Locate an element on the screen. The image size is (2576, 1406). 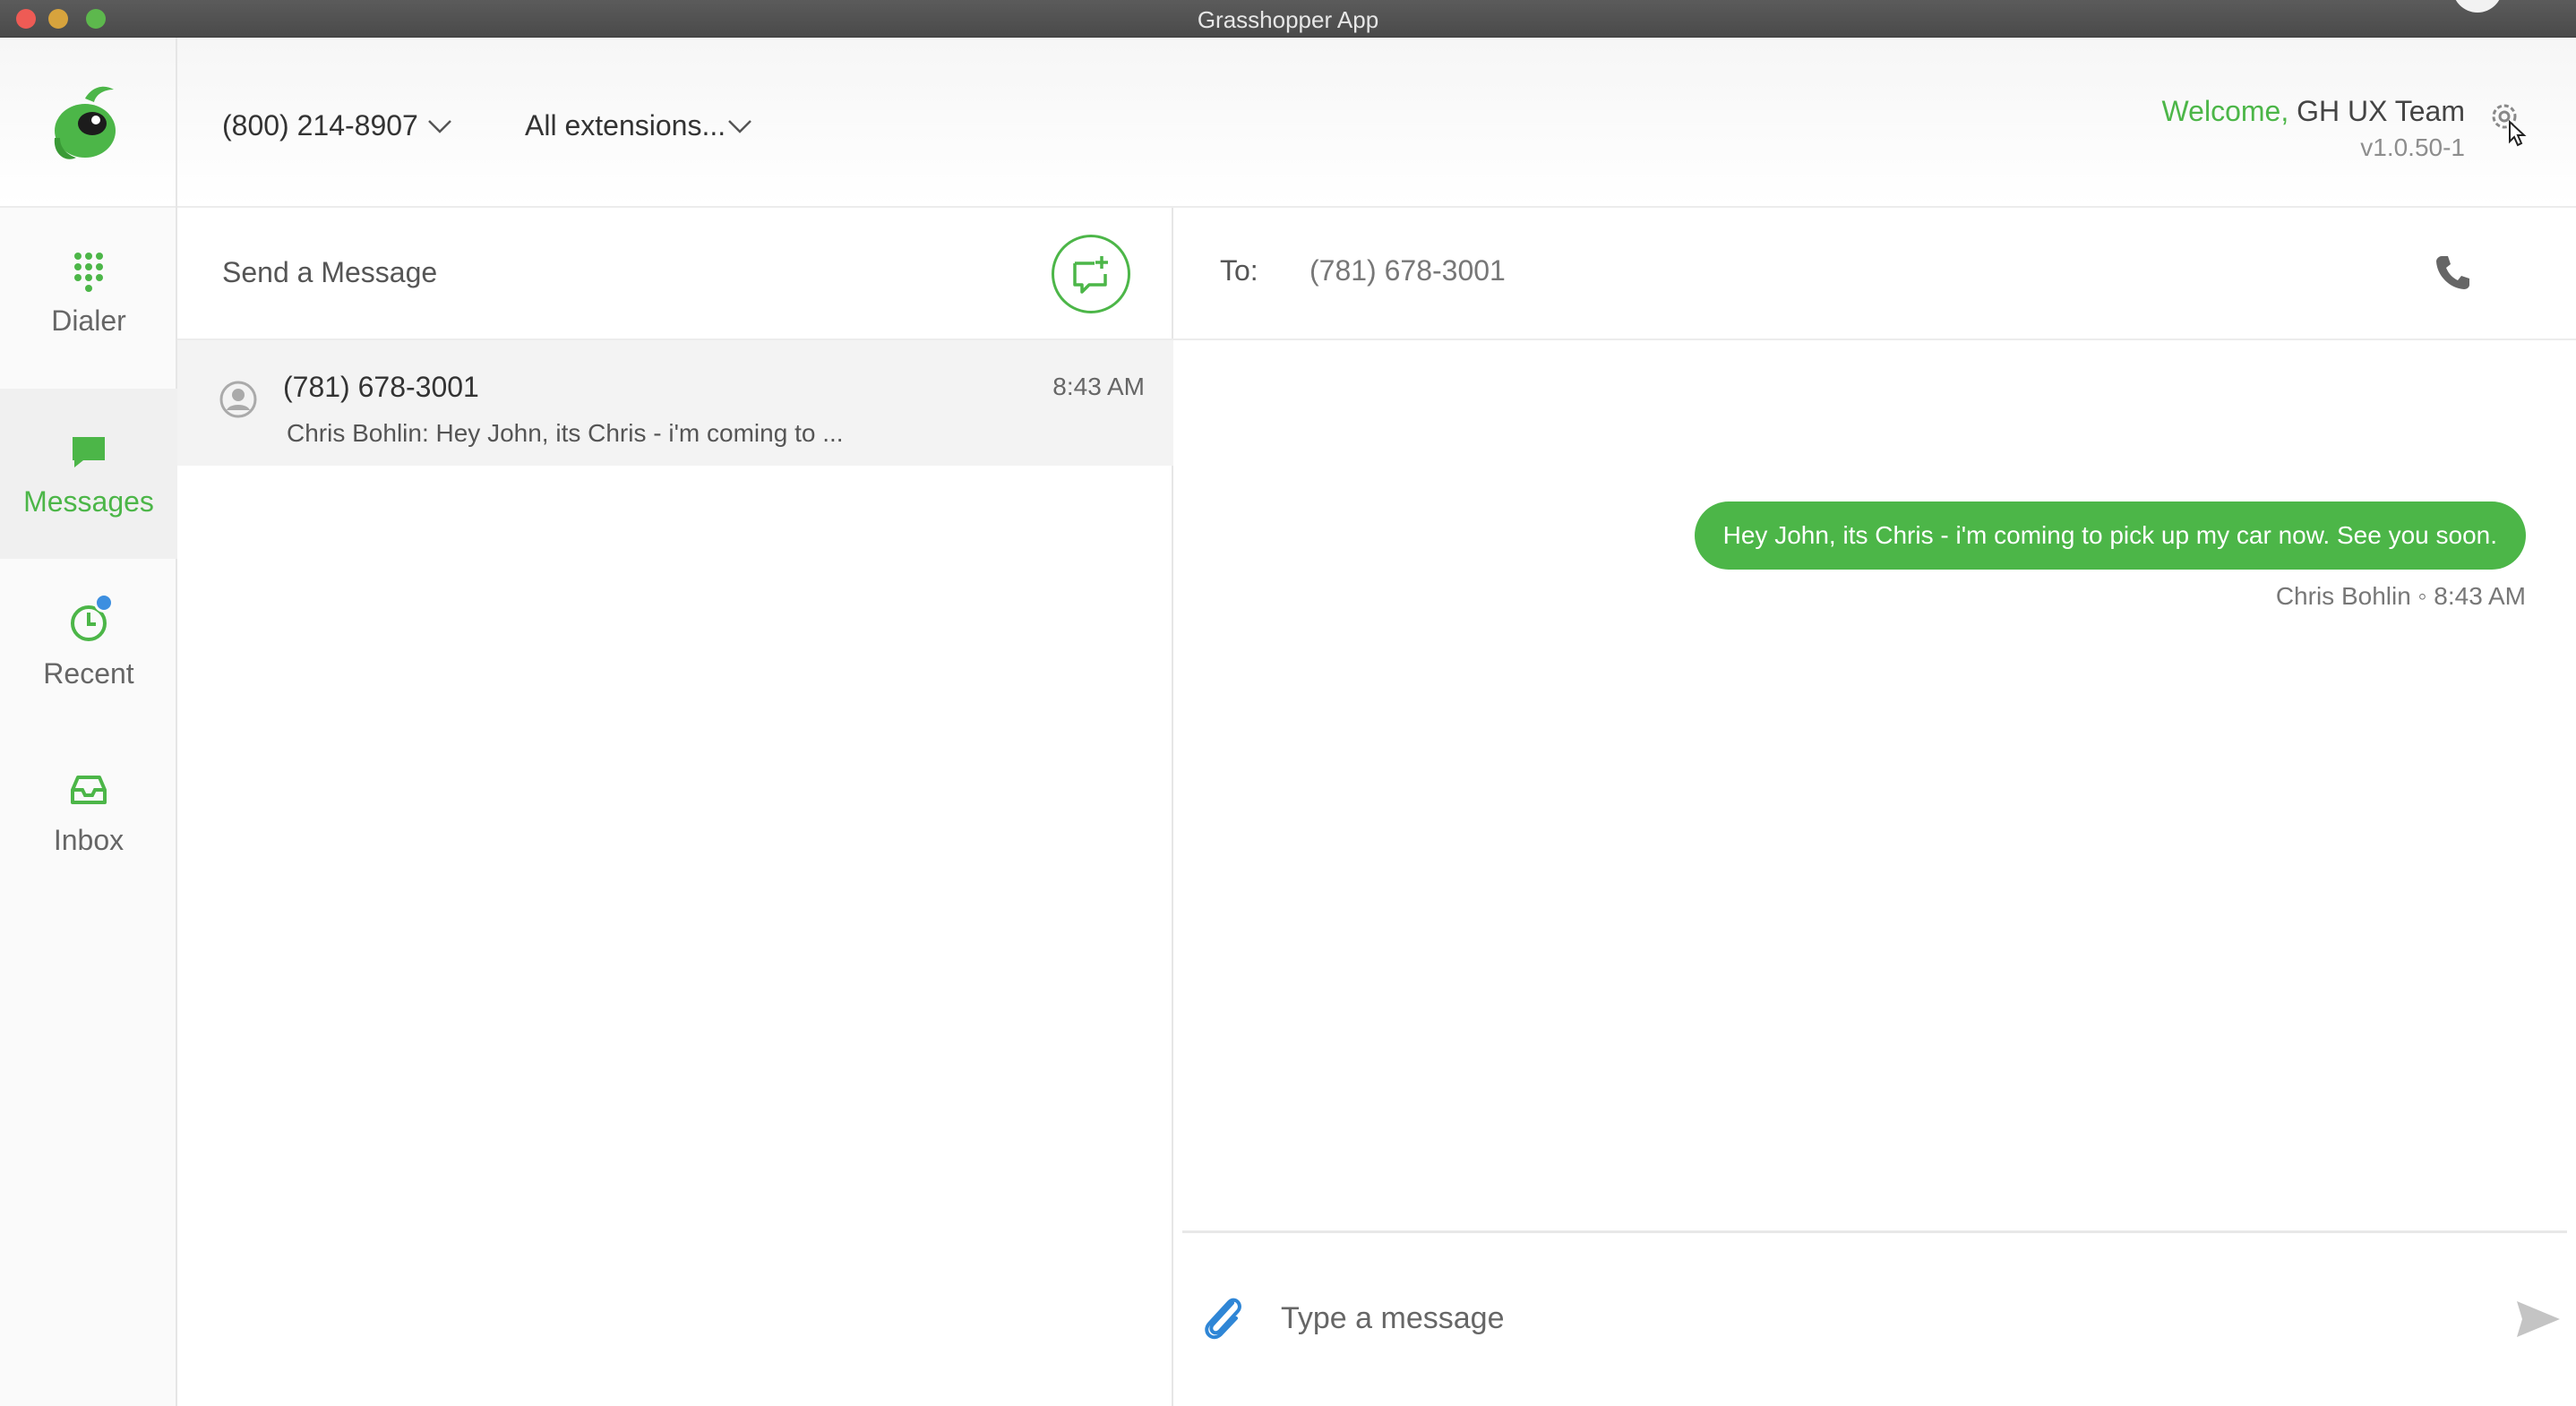
to-label: To: is located at coordinates (1239, 270).